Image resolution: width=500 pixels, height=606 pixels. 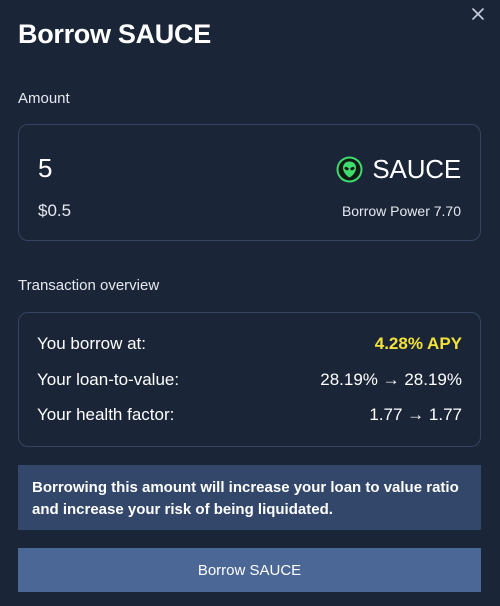 What do you see at coordinates (138, 168) in the screenshot?
I see `amount-input` at bounding box center [138, 168].